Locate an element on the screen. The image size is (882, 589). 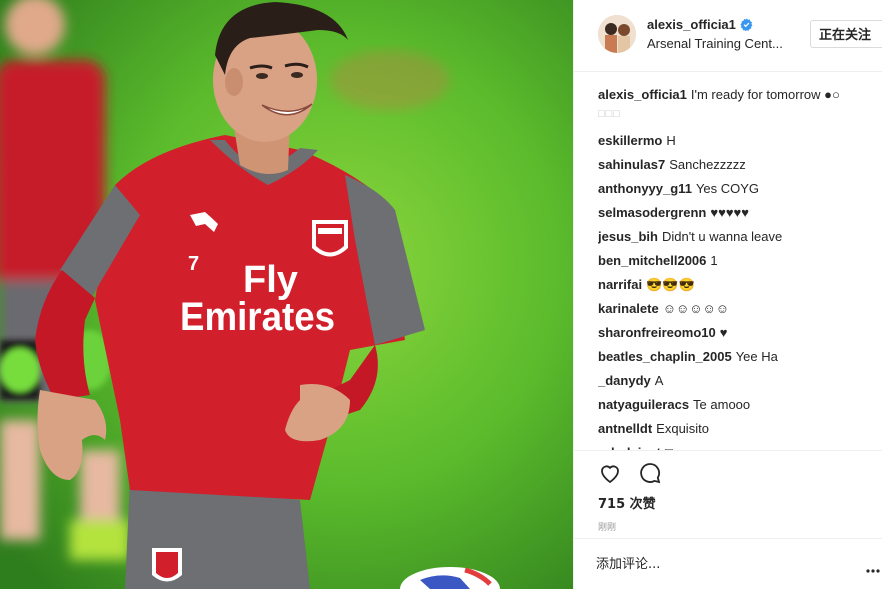
comment-text: A is located at coordinates (659, 380).